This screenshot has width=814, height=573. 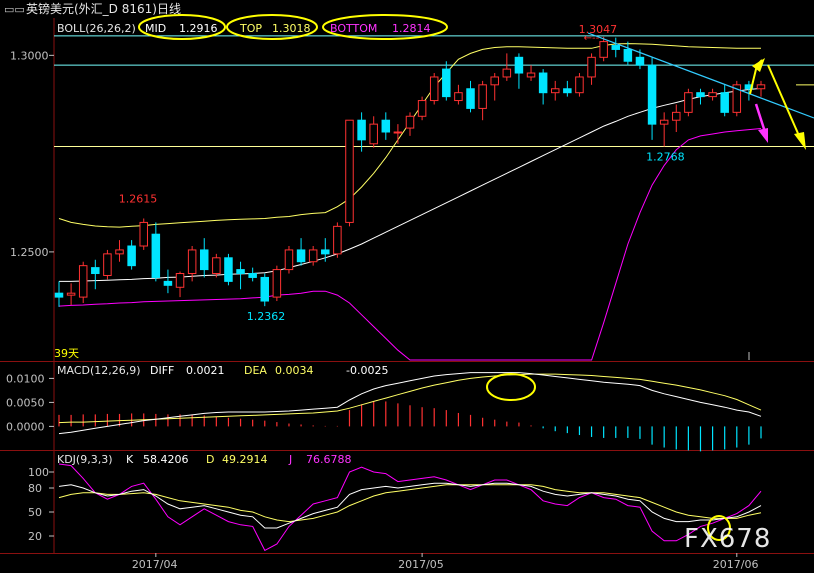 What do you see at coordinates (41, 504) in the screenshot?
I see `kdj-y-axis: 100 80 50 20` at bounding box center [41, 504].